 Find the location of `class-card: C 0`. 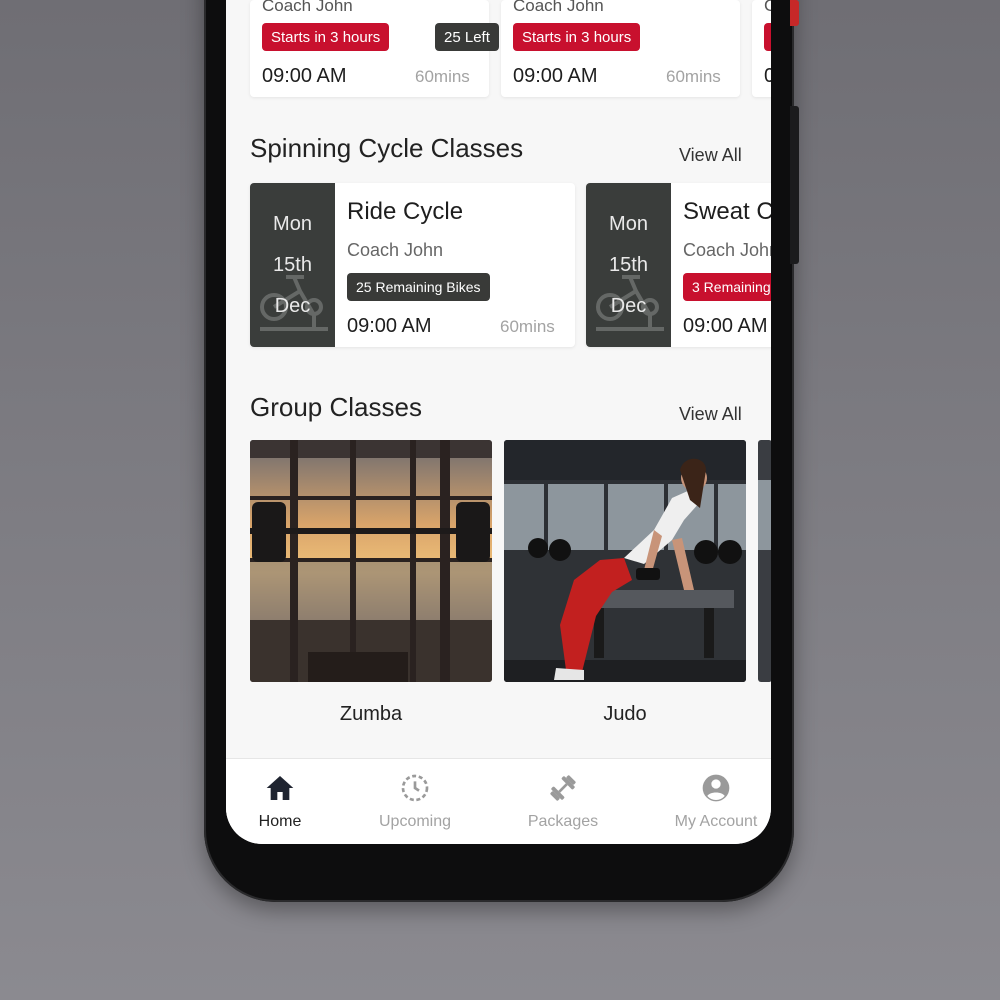

class-card: C 0 is located at coordinates (761, 48).